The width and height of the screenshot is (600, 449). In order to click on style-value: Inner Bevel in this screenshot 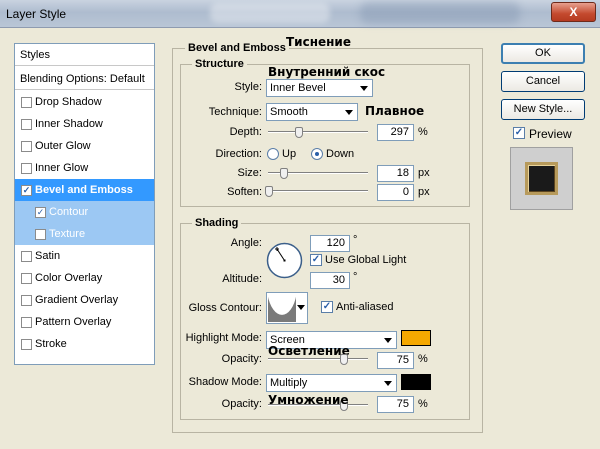, I will do `click(298, 88)`.